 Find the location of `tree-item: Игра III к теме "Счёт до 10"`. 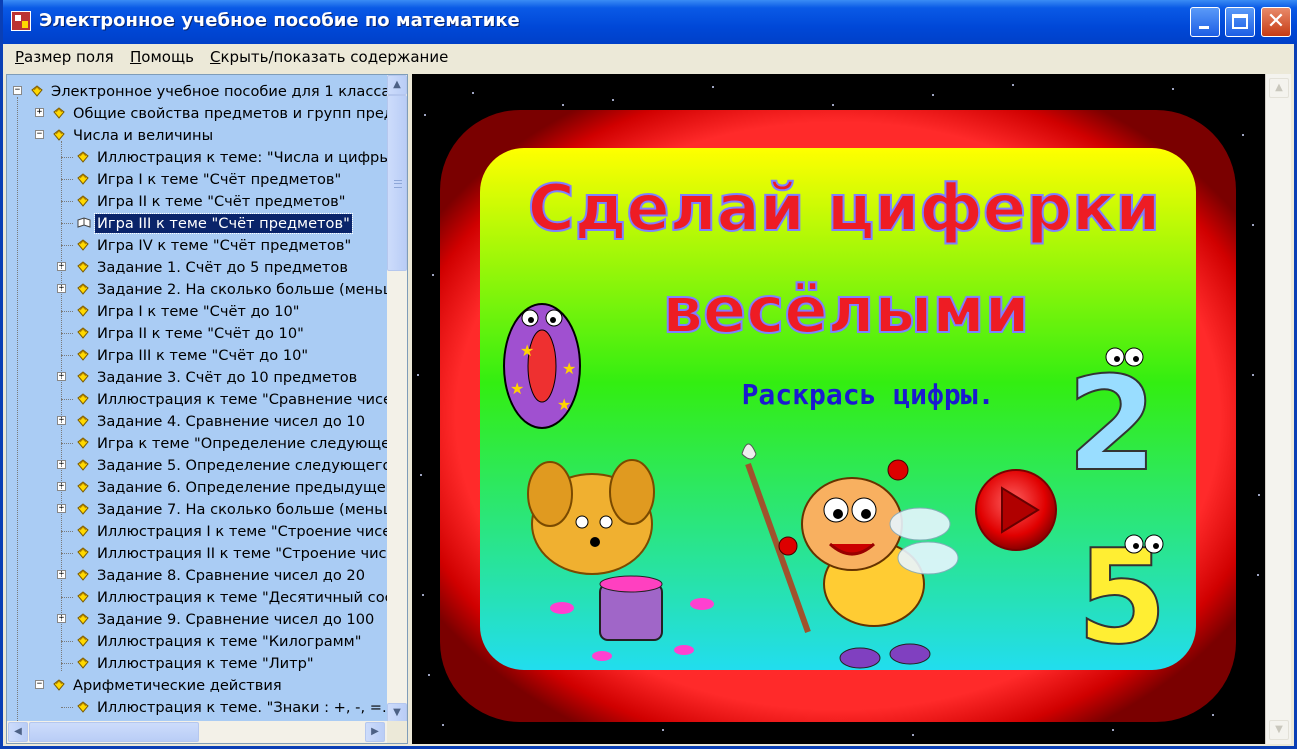

tree-item: Игра III к теме "Счёт до 10" is located at coordinates (197, 356).